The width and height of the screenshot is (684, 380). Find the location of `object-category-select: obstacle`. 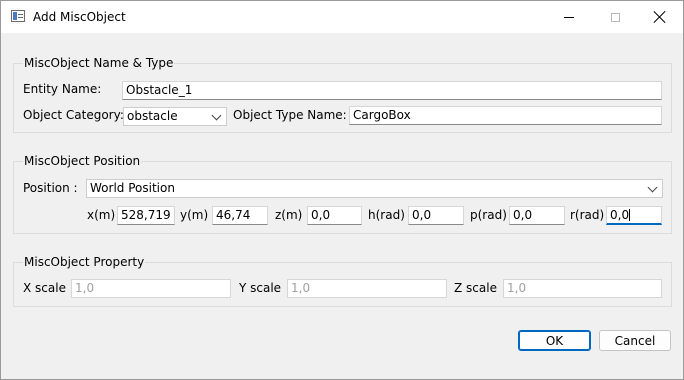

object-category-select: obstacle is located at coordinates (175, 116).